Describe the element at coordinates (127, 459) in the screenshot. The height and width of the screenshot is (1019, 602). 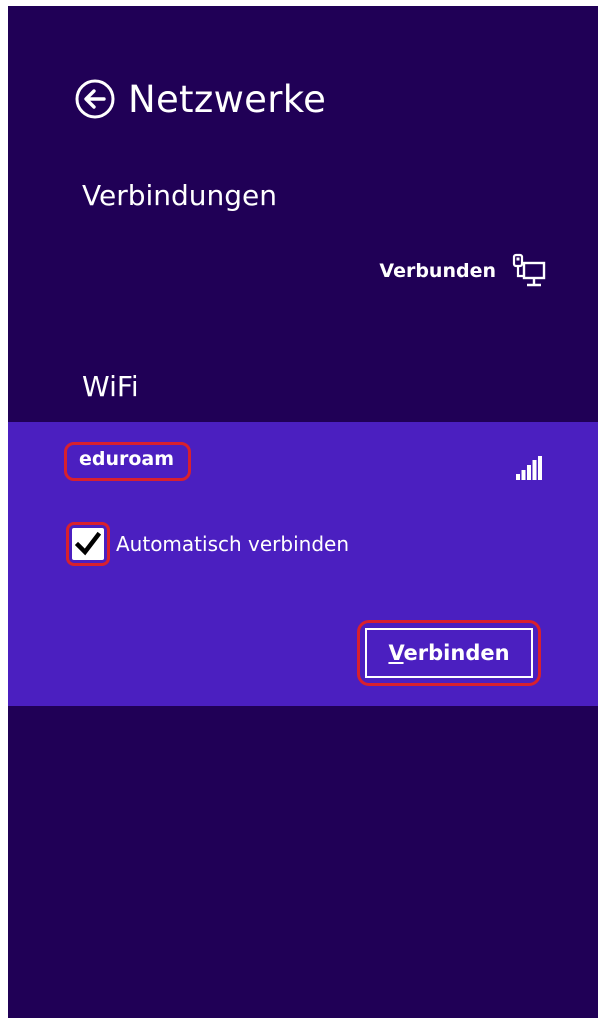
I see `network-ssid: eduroam` at that location.